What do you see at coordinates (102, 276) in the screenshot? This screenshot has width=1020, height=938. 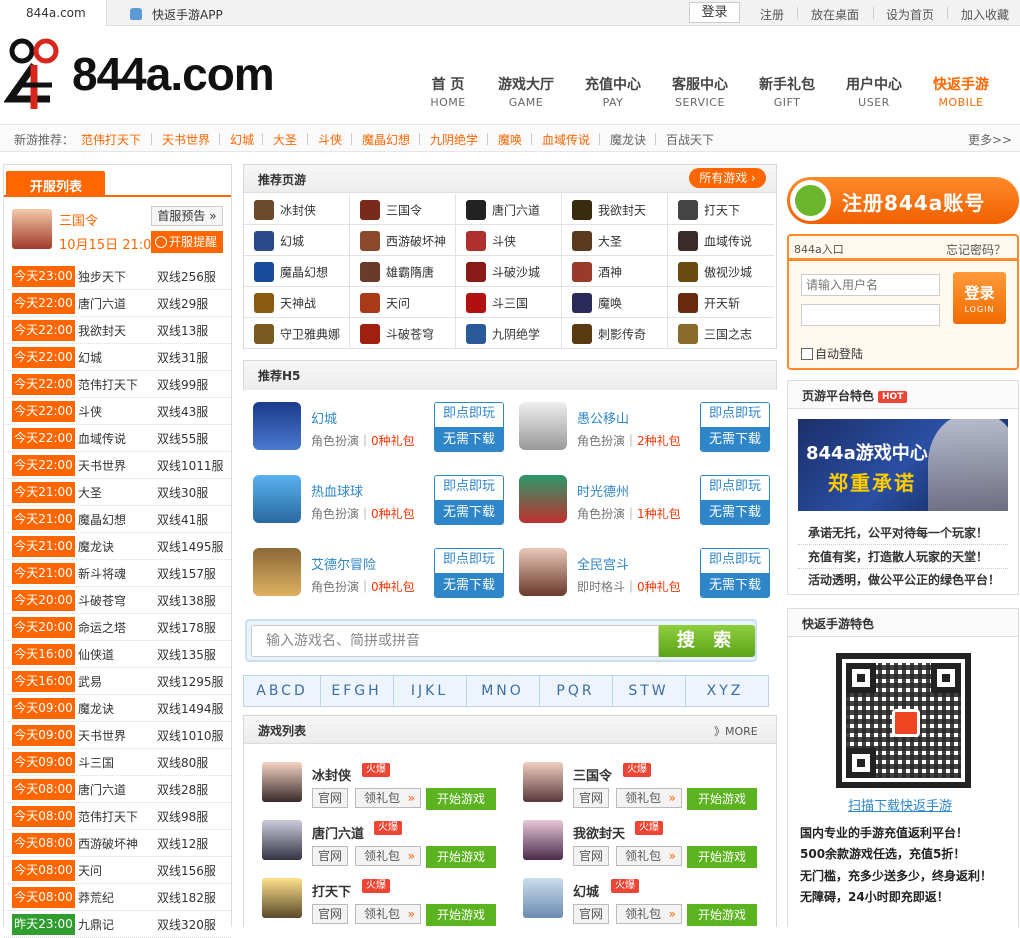 I see `server-game-name: 独步天下` at bounding box center [102, 276].